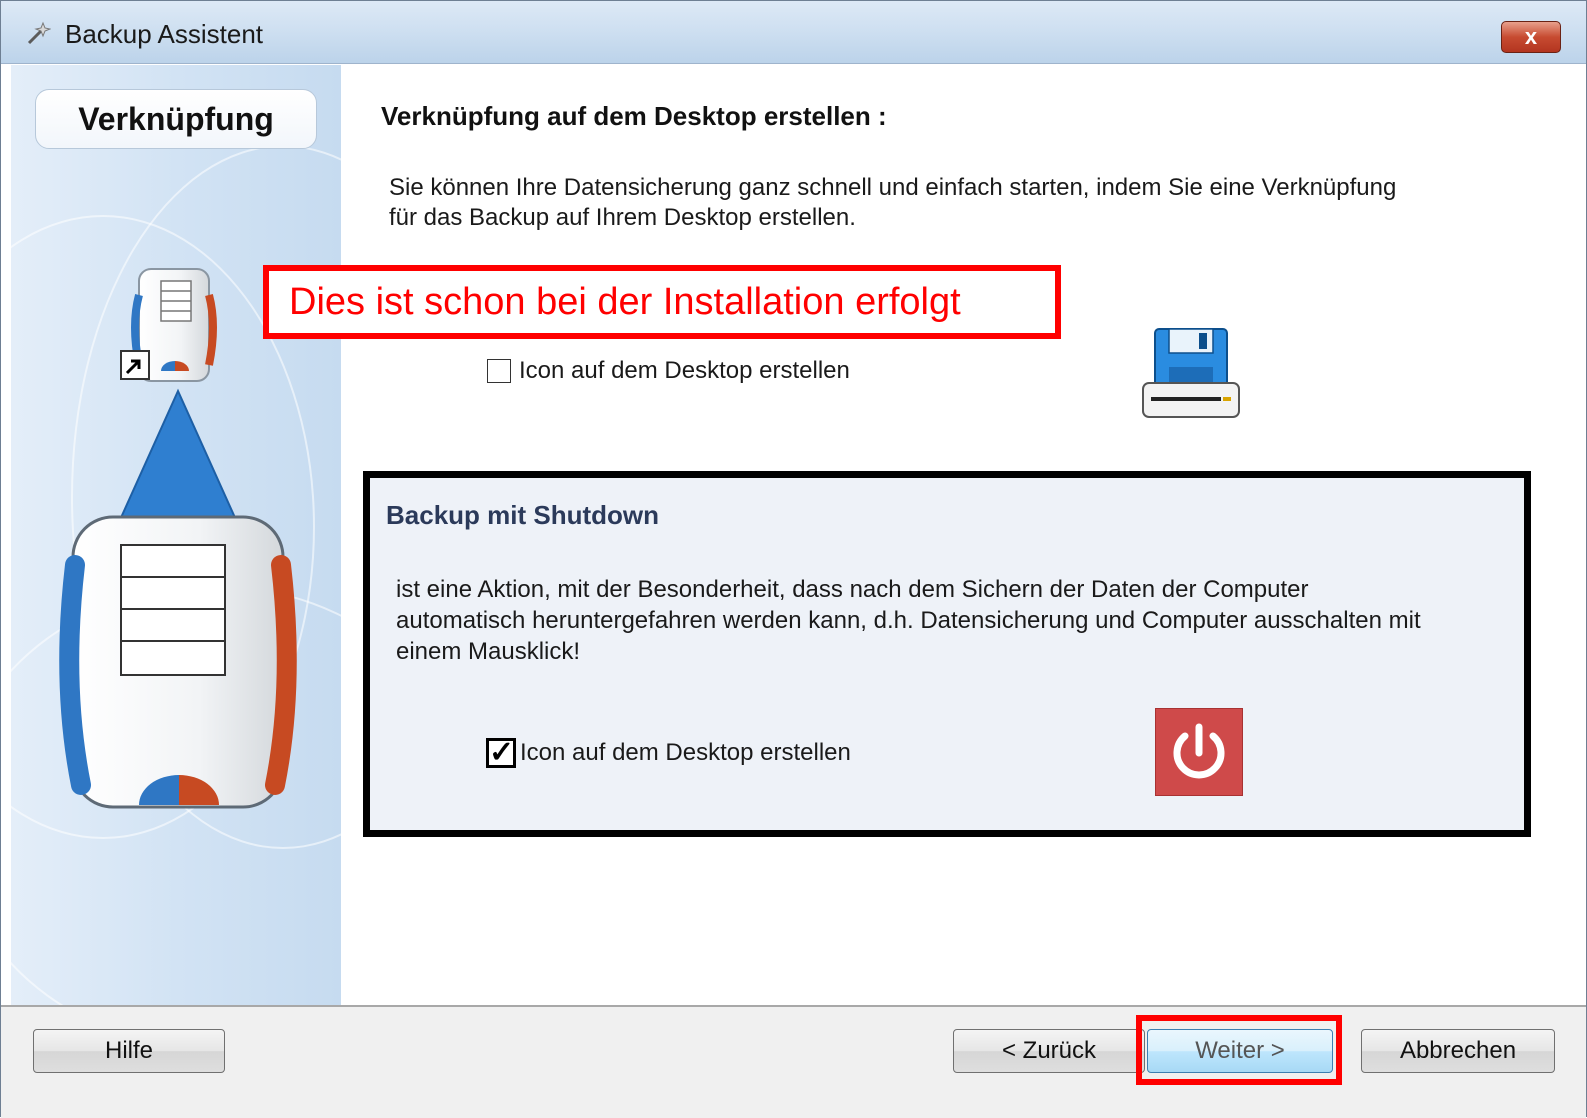 This screenshot has width=1587, height=1118. What do you see at coordinates (38, 37) in the screenshot?
I see `wand-icon` at bounding box center [38, 37].